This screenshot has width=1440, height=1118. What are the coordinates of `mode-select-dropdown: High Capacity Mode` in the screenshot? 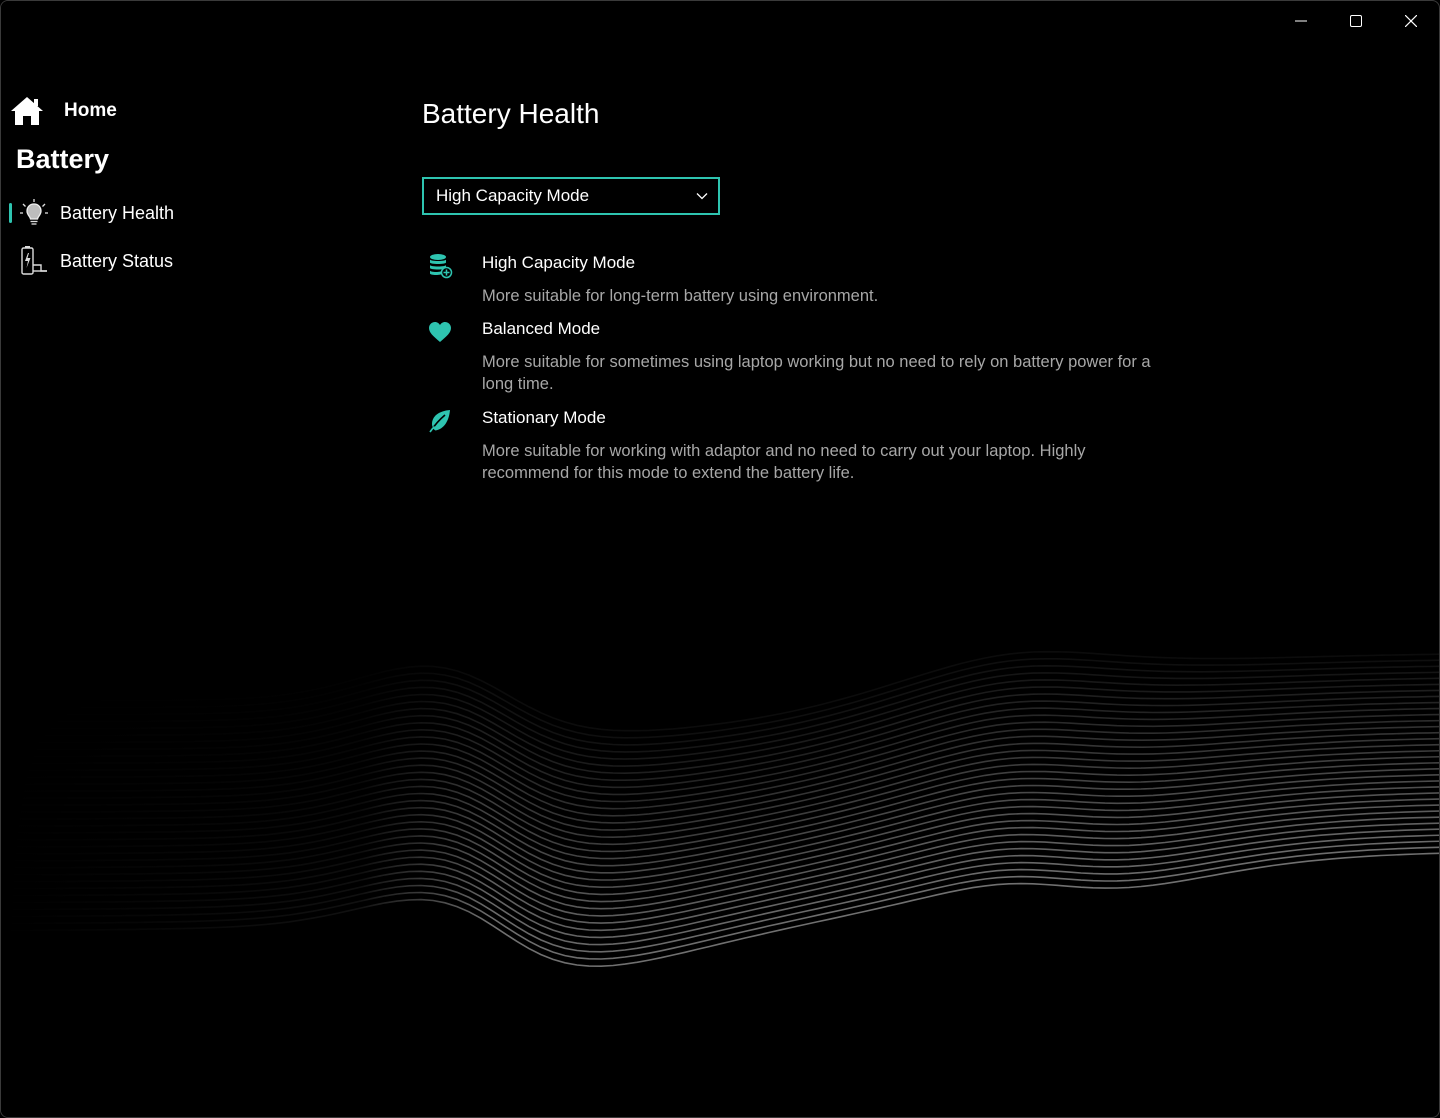 It's located at (571, 196).